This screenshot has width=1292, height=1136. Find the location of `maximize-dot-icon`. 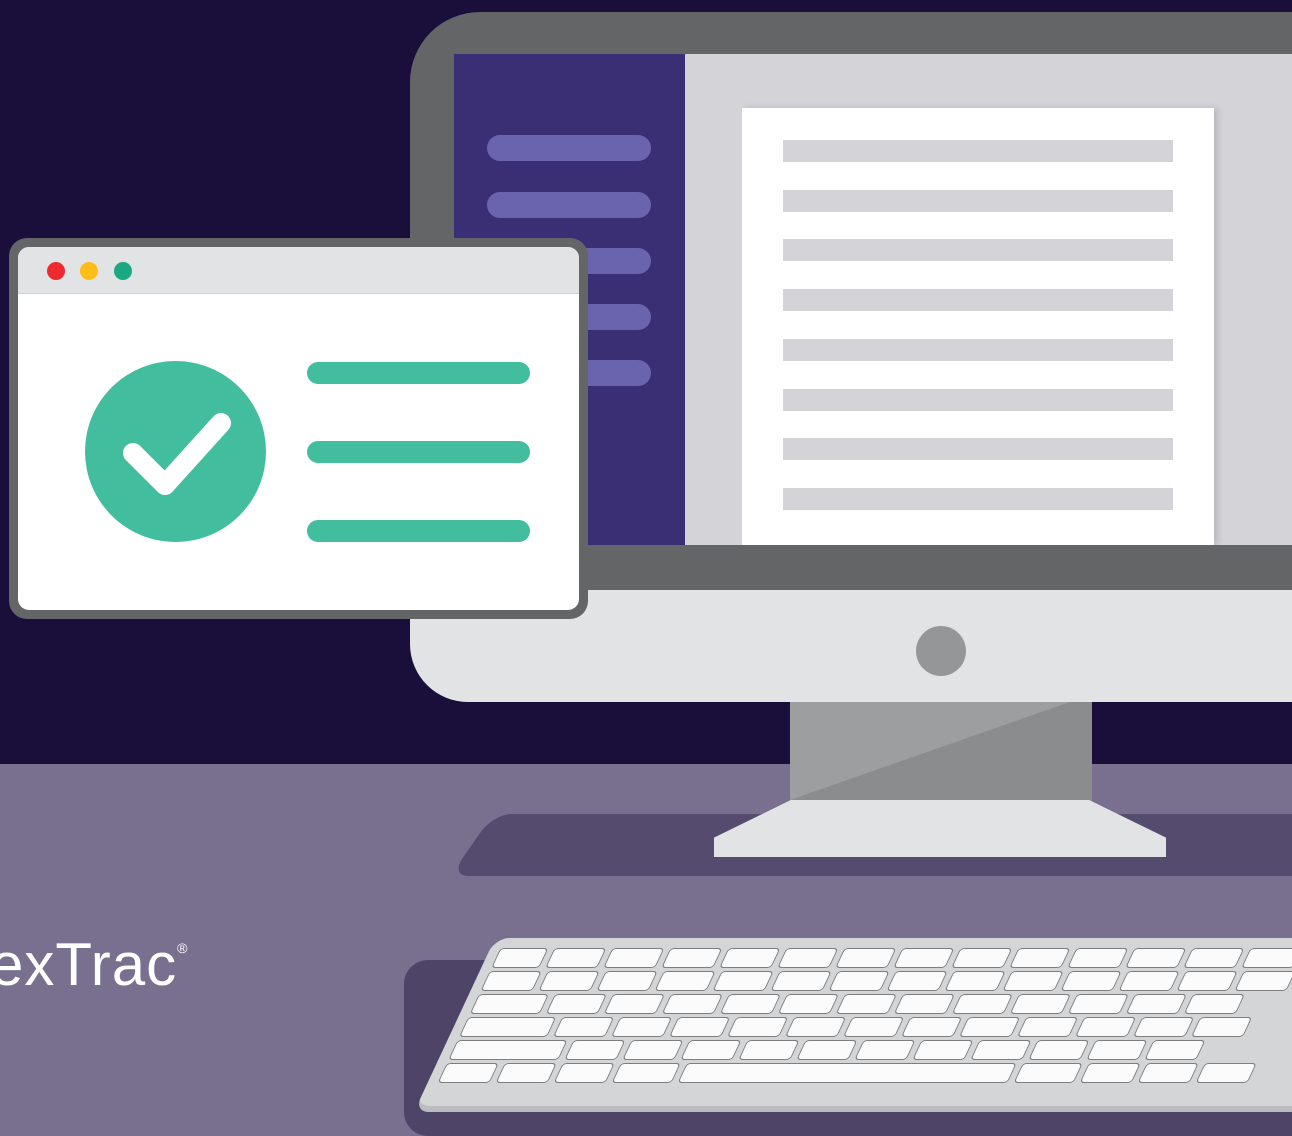

maximize-dot-icon is located at coordinates (123, 271).